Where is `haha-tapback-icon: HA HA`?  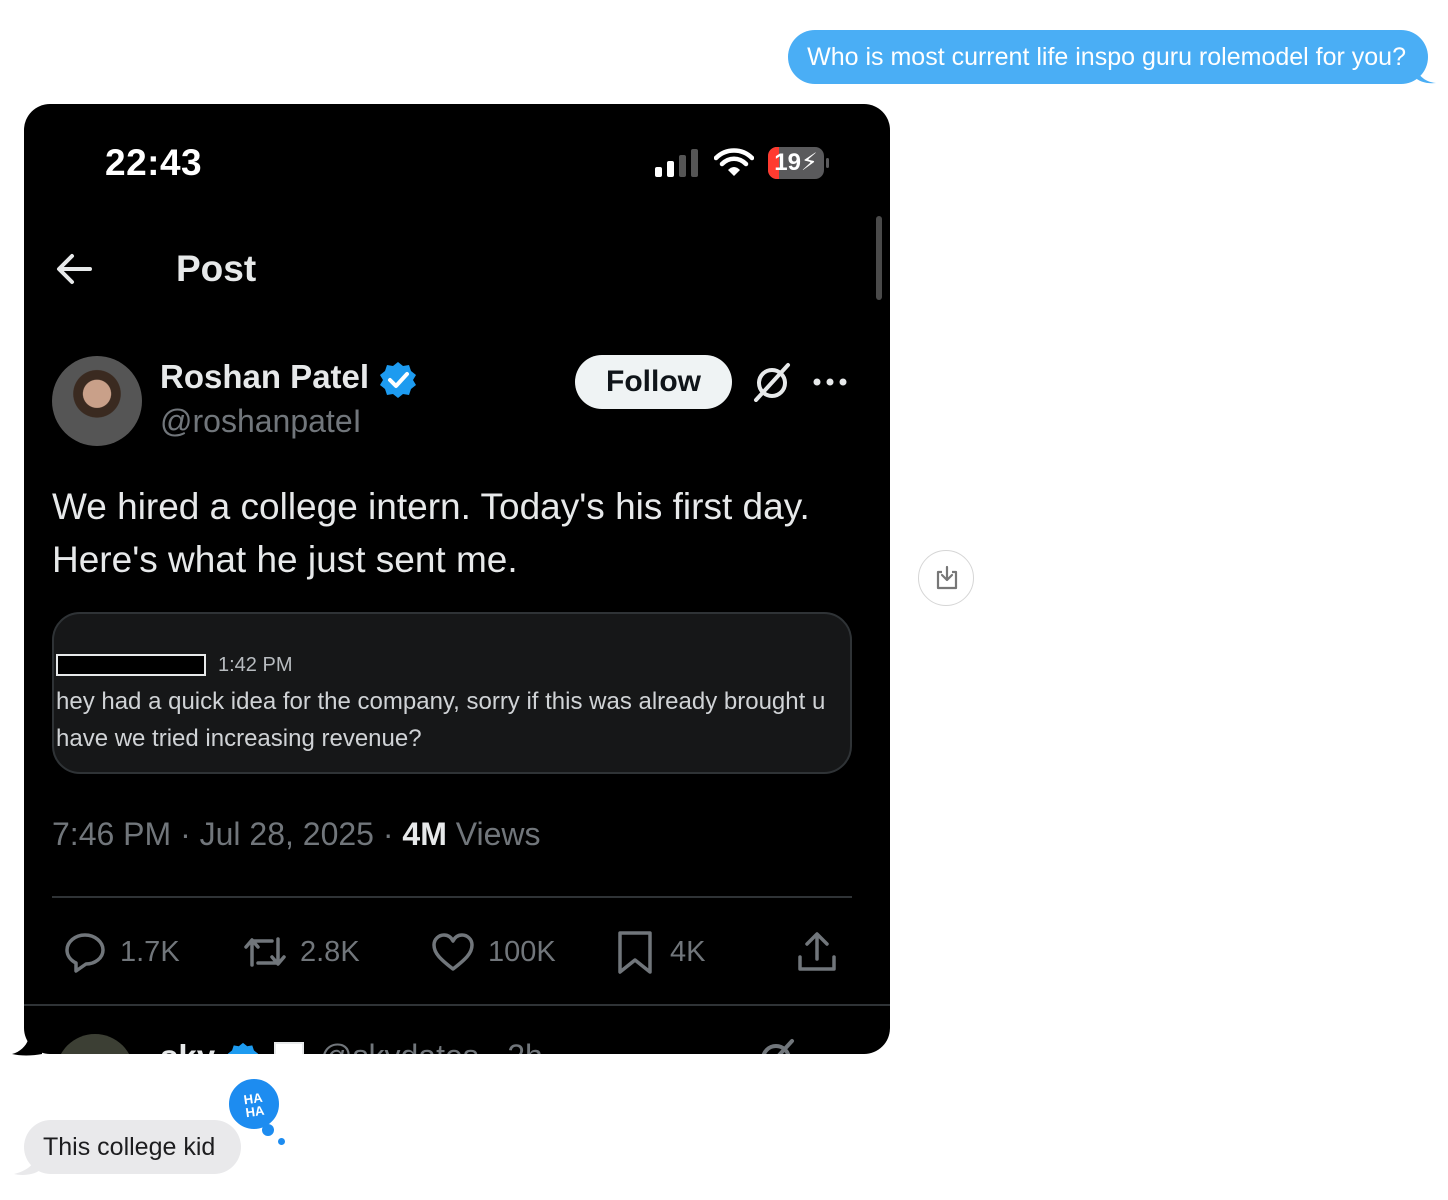 haha-tapback-icon: HA HA is located at coordinates (254, 1104).